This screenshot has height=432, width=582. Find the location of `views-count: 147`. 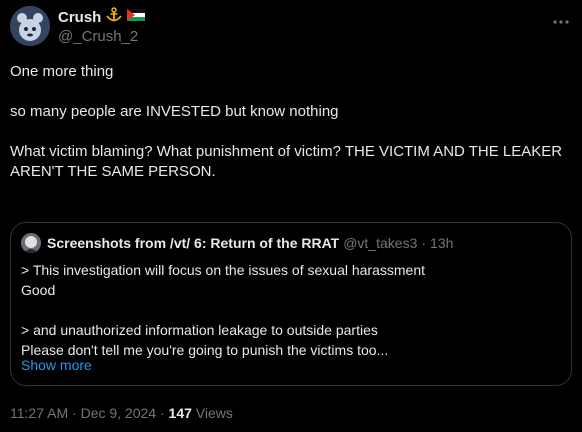

views-count: 147 is located at coordinates (180, 413).